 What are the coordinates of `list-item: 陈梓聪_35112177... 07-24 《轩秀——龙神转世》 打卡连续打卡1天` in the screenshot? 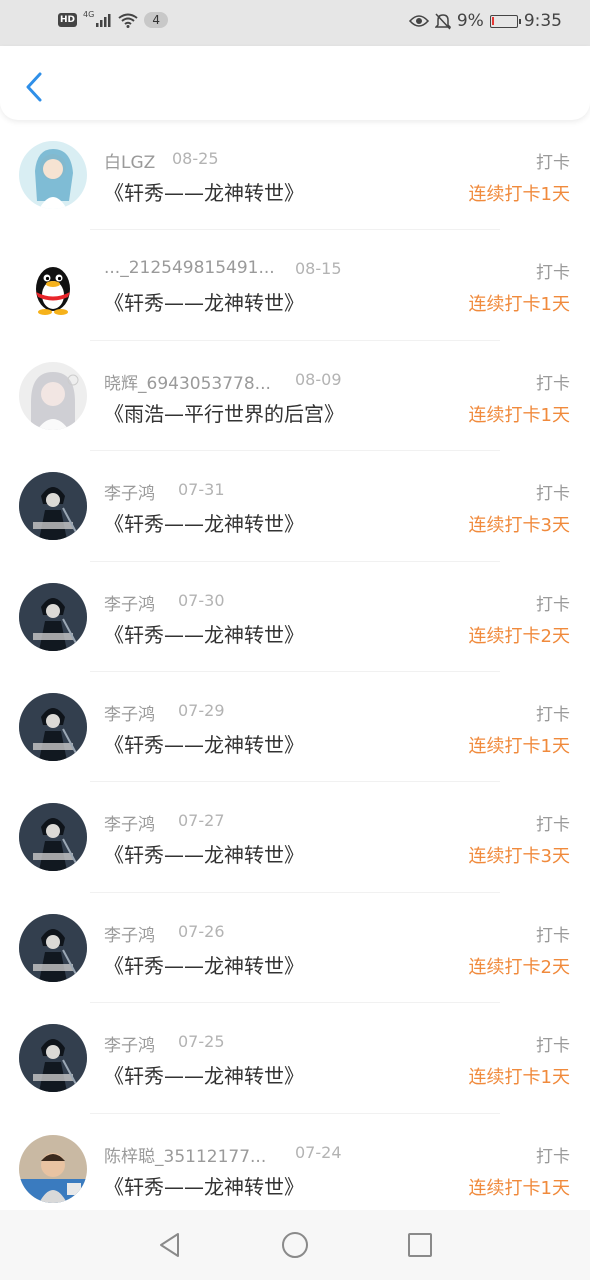 It's located at (295, 1162).